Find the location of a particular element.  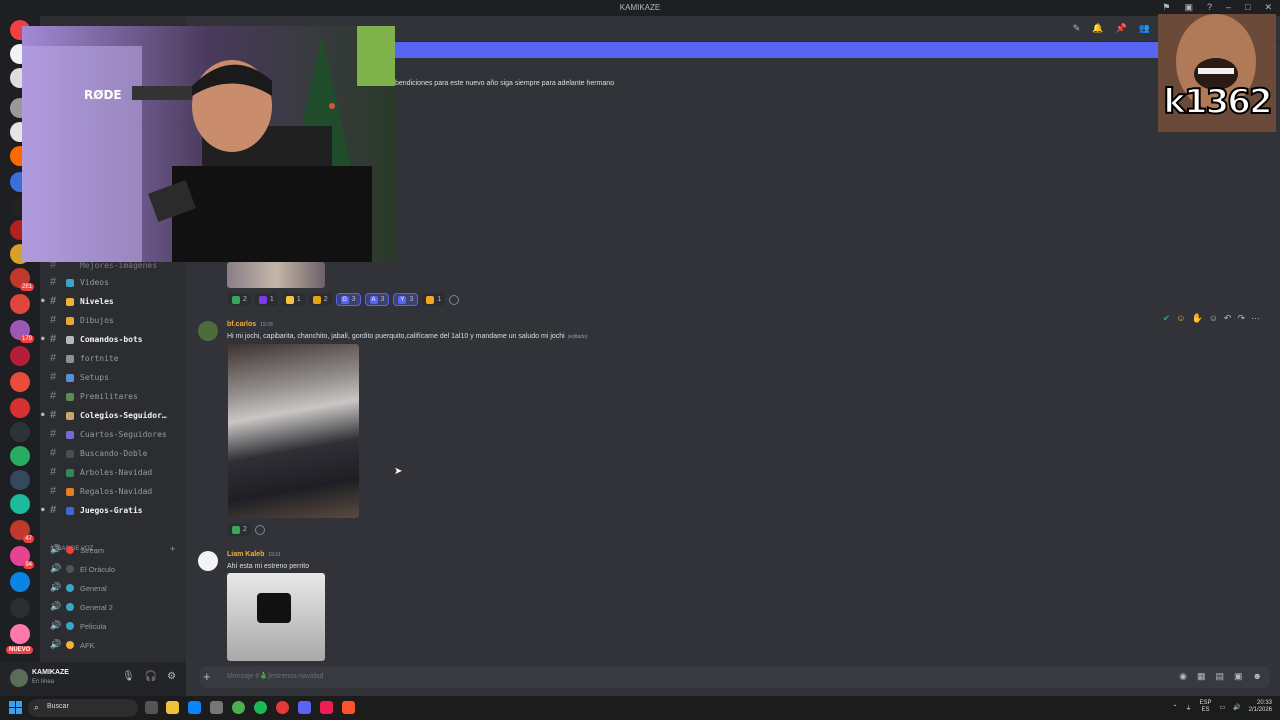

close-icon: ✕ is located at coordinates (1268, 7).